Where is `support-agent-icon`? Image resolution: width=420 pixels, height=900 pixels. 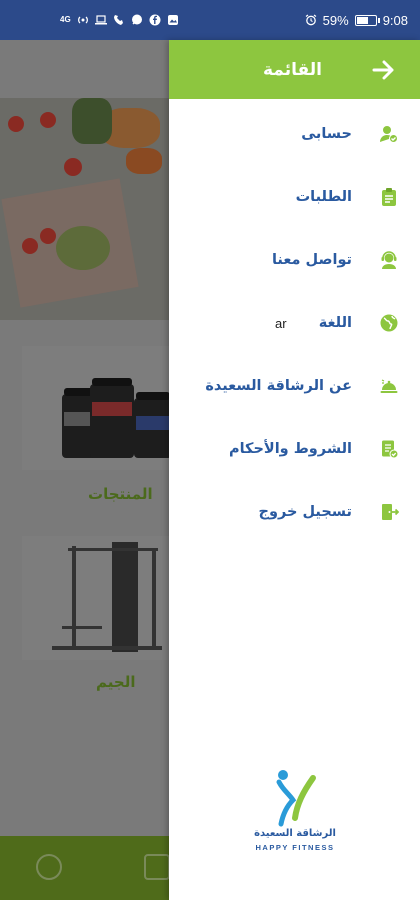
support-agent-icon is located at coordinates (389, 260).